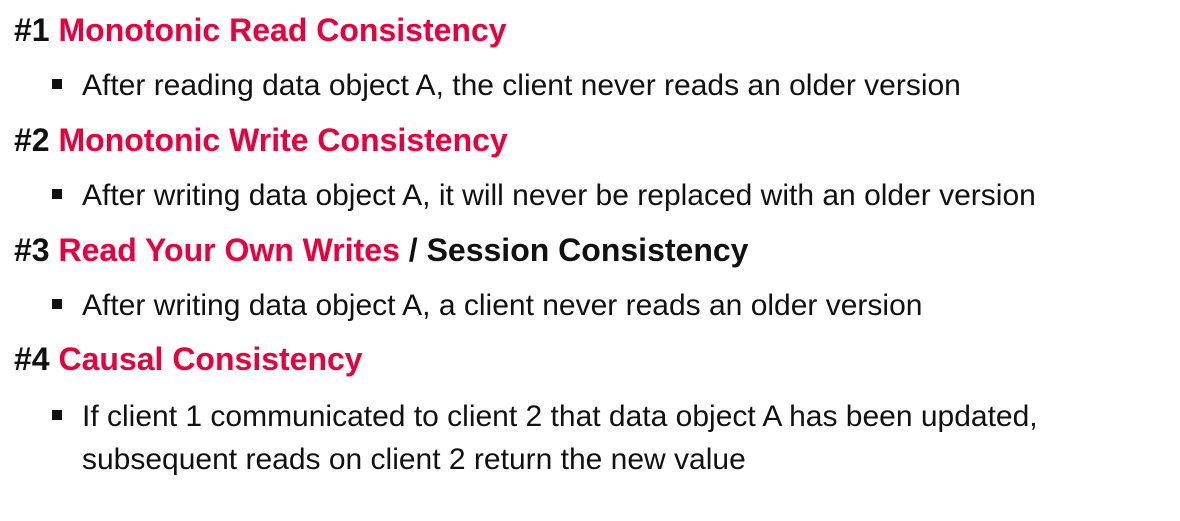  Describe the element at coordinates (229, 250) in the screenshot. I see `section-3-title: Read Your Own Writes` at that location.